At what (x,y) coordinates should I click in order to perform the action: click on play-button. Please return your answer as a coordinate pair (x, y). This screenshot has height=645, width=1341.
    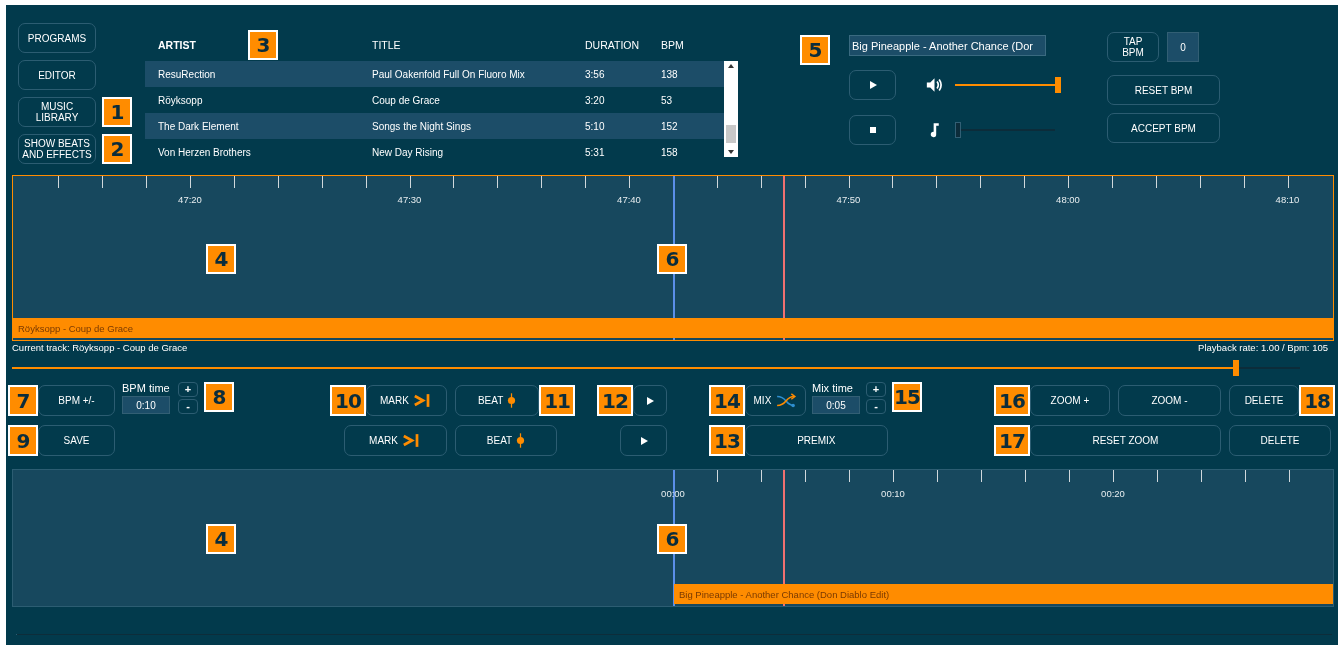
    Looking at the image, I should click on (649, 400).